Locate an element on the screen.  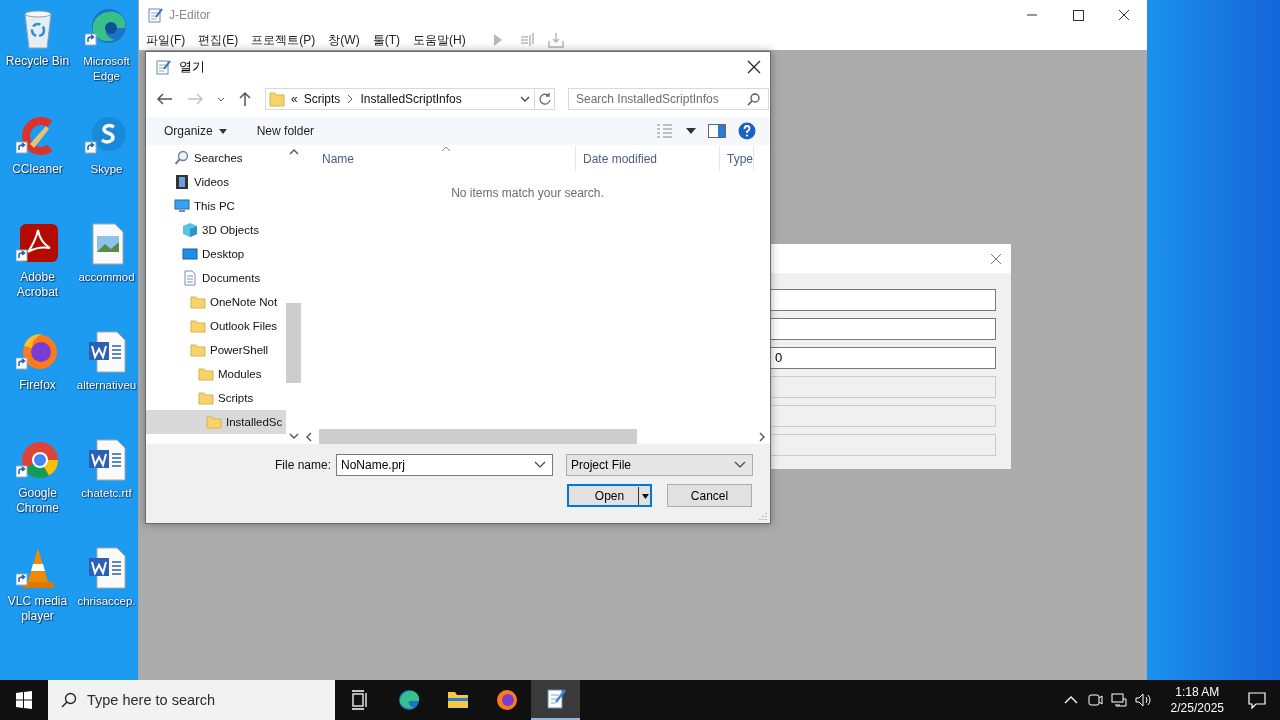
chevron-icon is located at coordinates (350, 99).